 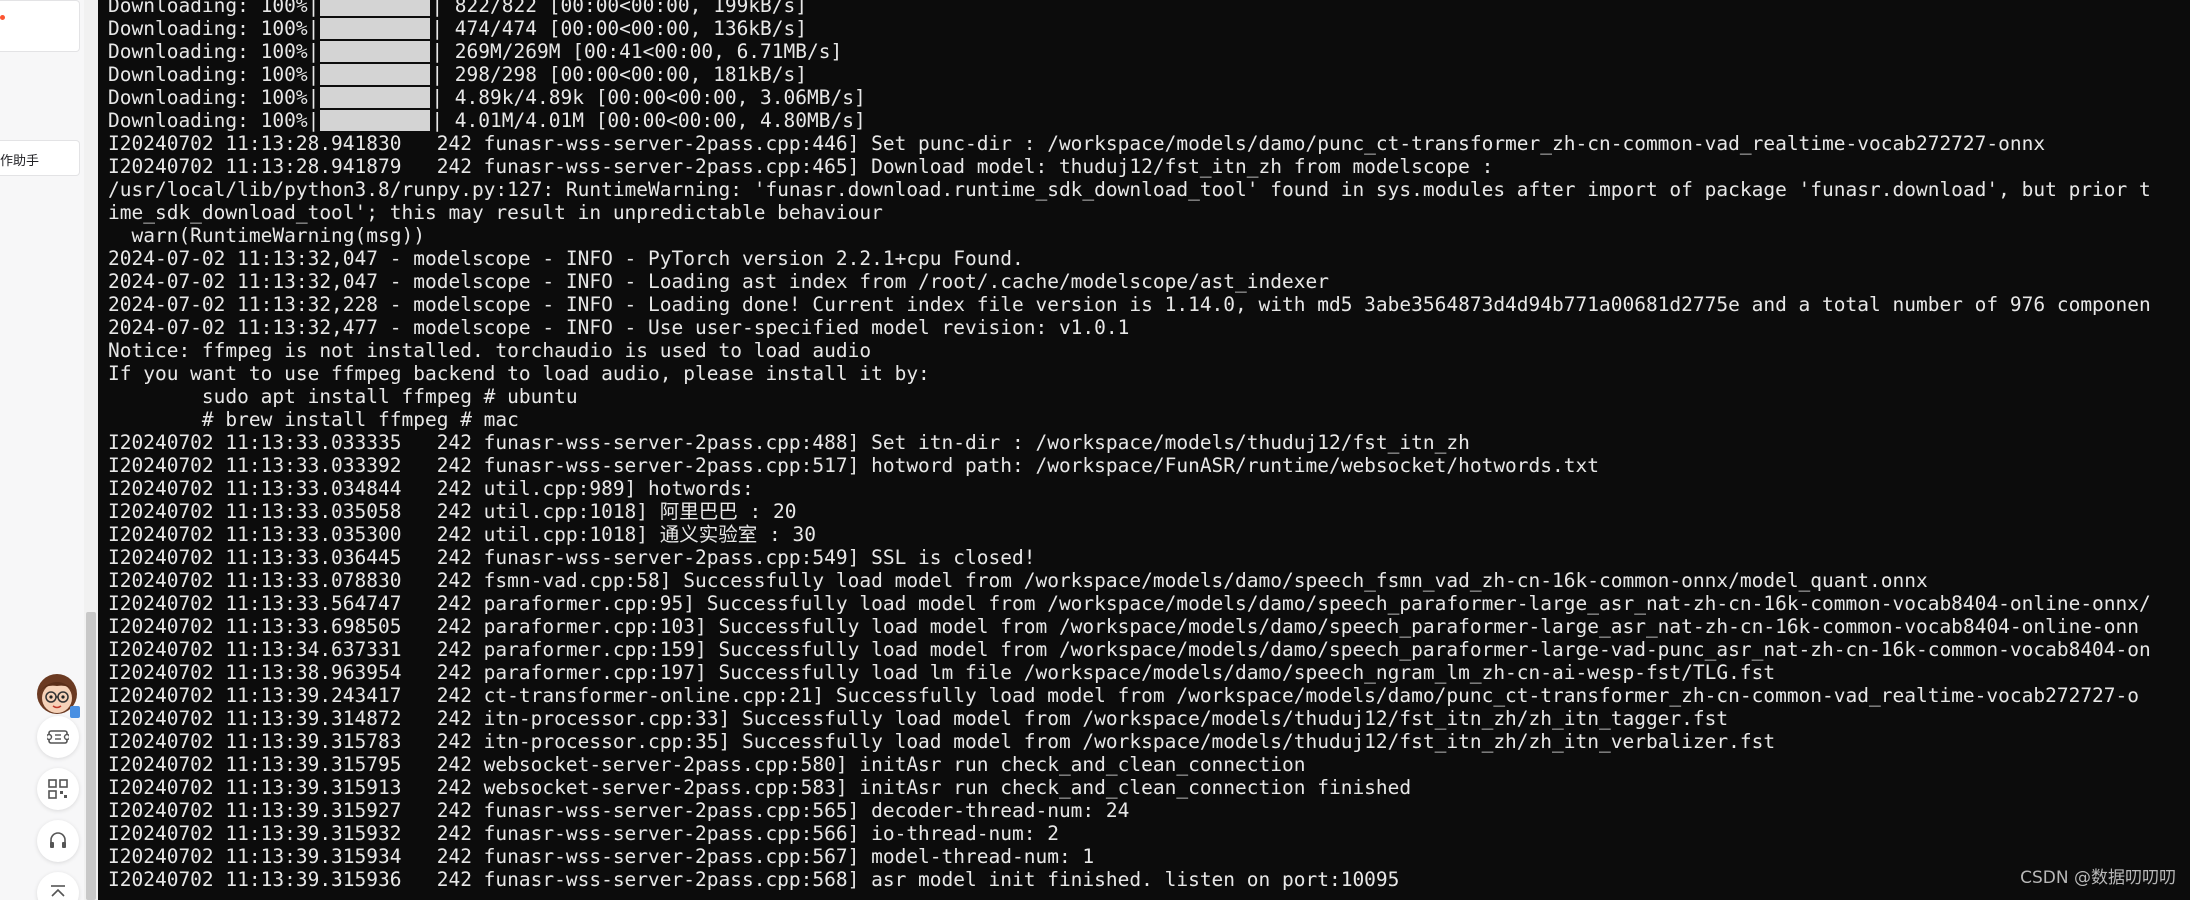 What do you see at coordinates (58, 841) in the screenshot?
I see `headset-icon` at bounding box center [58, 841].